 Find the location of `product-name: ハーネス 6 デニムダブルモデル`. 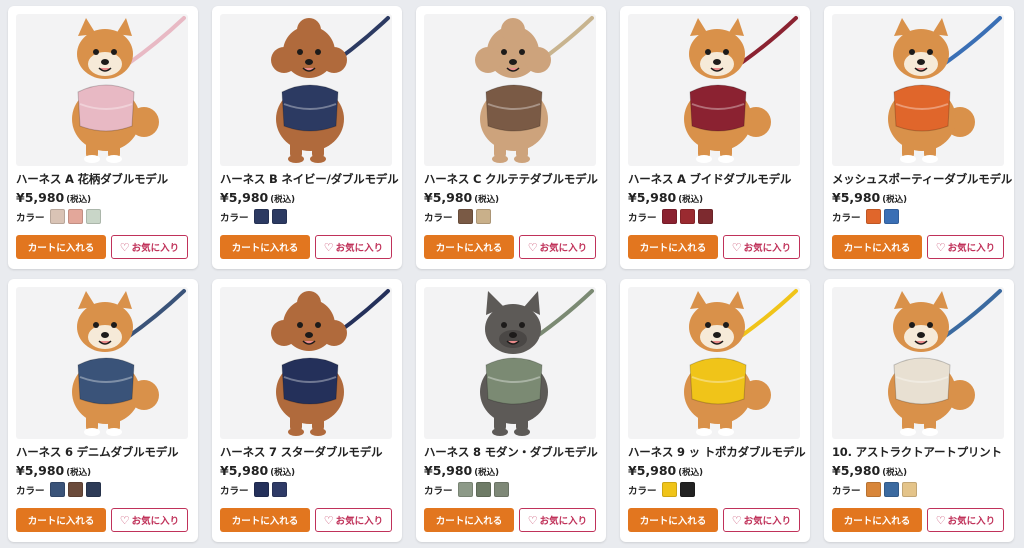

product-name: ハーネス 6 デニムダブルモデル is located at coordinates (106, 452).